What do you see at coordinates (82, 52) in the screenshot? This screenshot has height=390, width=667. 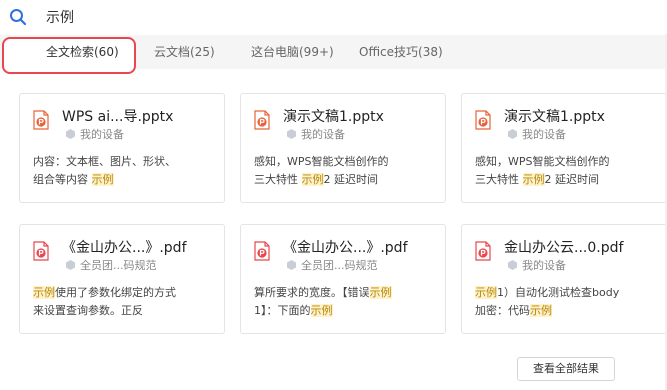 I see `tab-fulltext-search: 全文检索(60)` at bounding box center [82, 52].